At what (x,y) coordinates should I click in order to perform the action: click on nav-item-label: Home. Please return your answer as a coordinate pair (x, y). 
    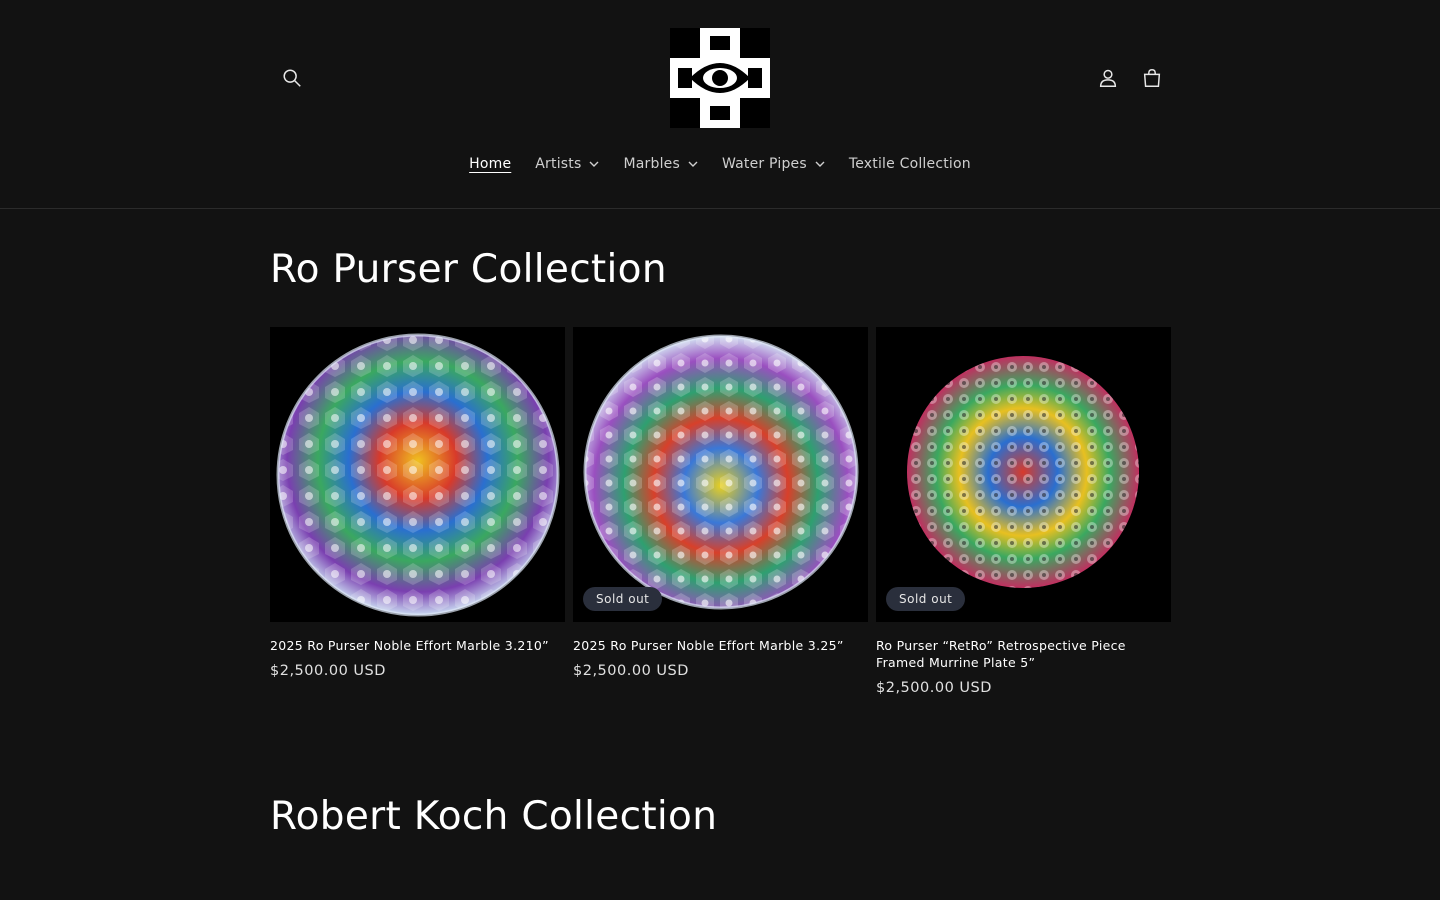
    Looking at the image, I should click on (490, 164).